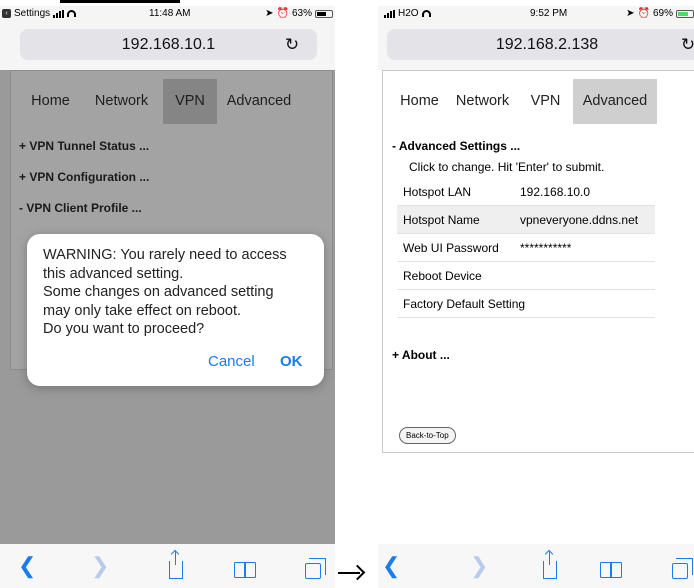  Describe the element at coordinates (142, 310) in the screenshot. I see `dialog-line: may only take effect on reboot.` at that location.